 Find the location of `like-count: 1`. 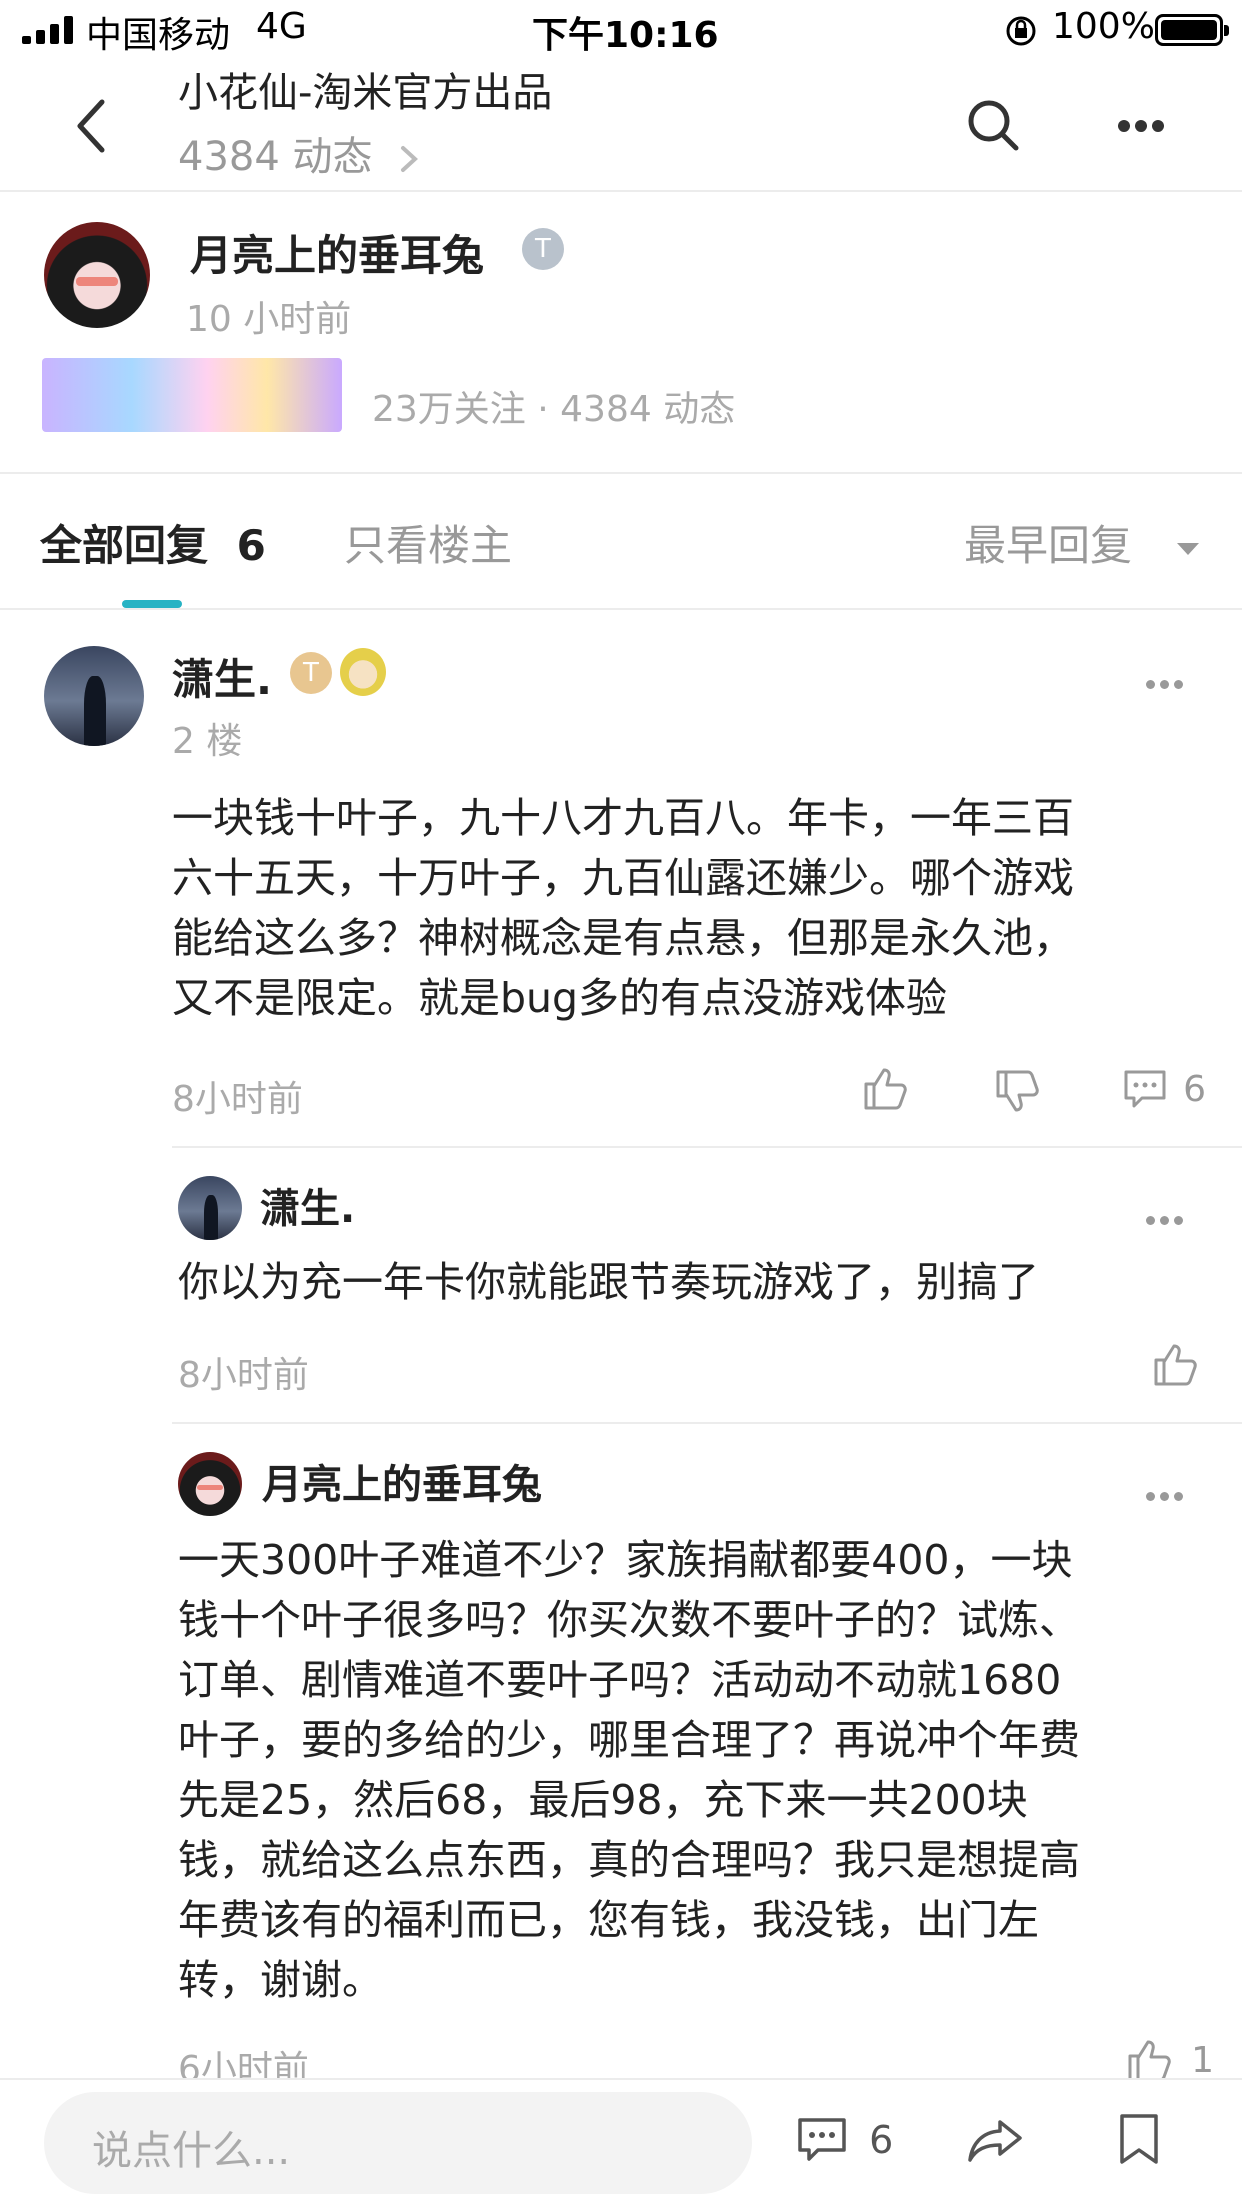

like-count: 1 is located at coordinates (1202, 2060).